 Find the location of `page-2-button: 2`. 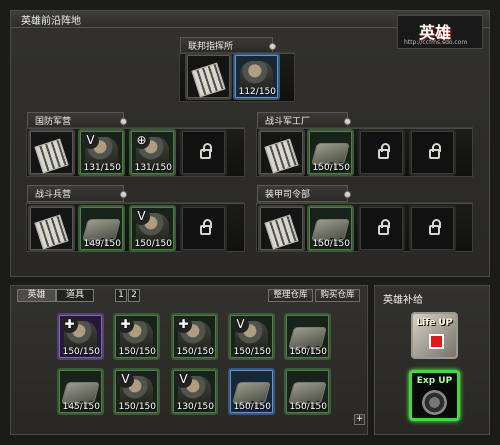

page-2-button: 2 is located at coordinates (134, 295).